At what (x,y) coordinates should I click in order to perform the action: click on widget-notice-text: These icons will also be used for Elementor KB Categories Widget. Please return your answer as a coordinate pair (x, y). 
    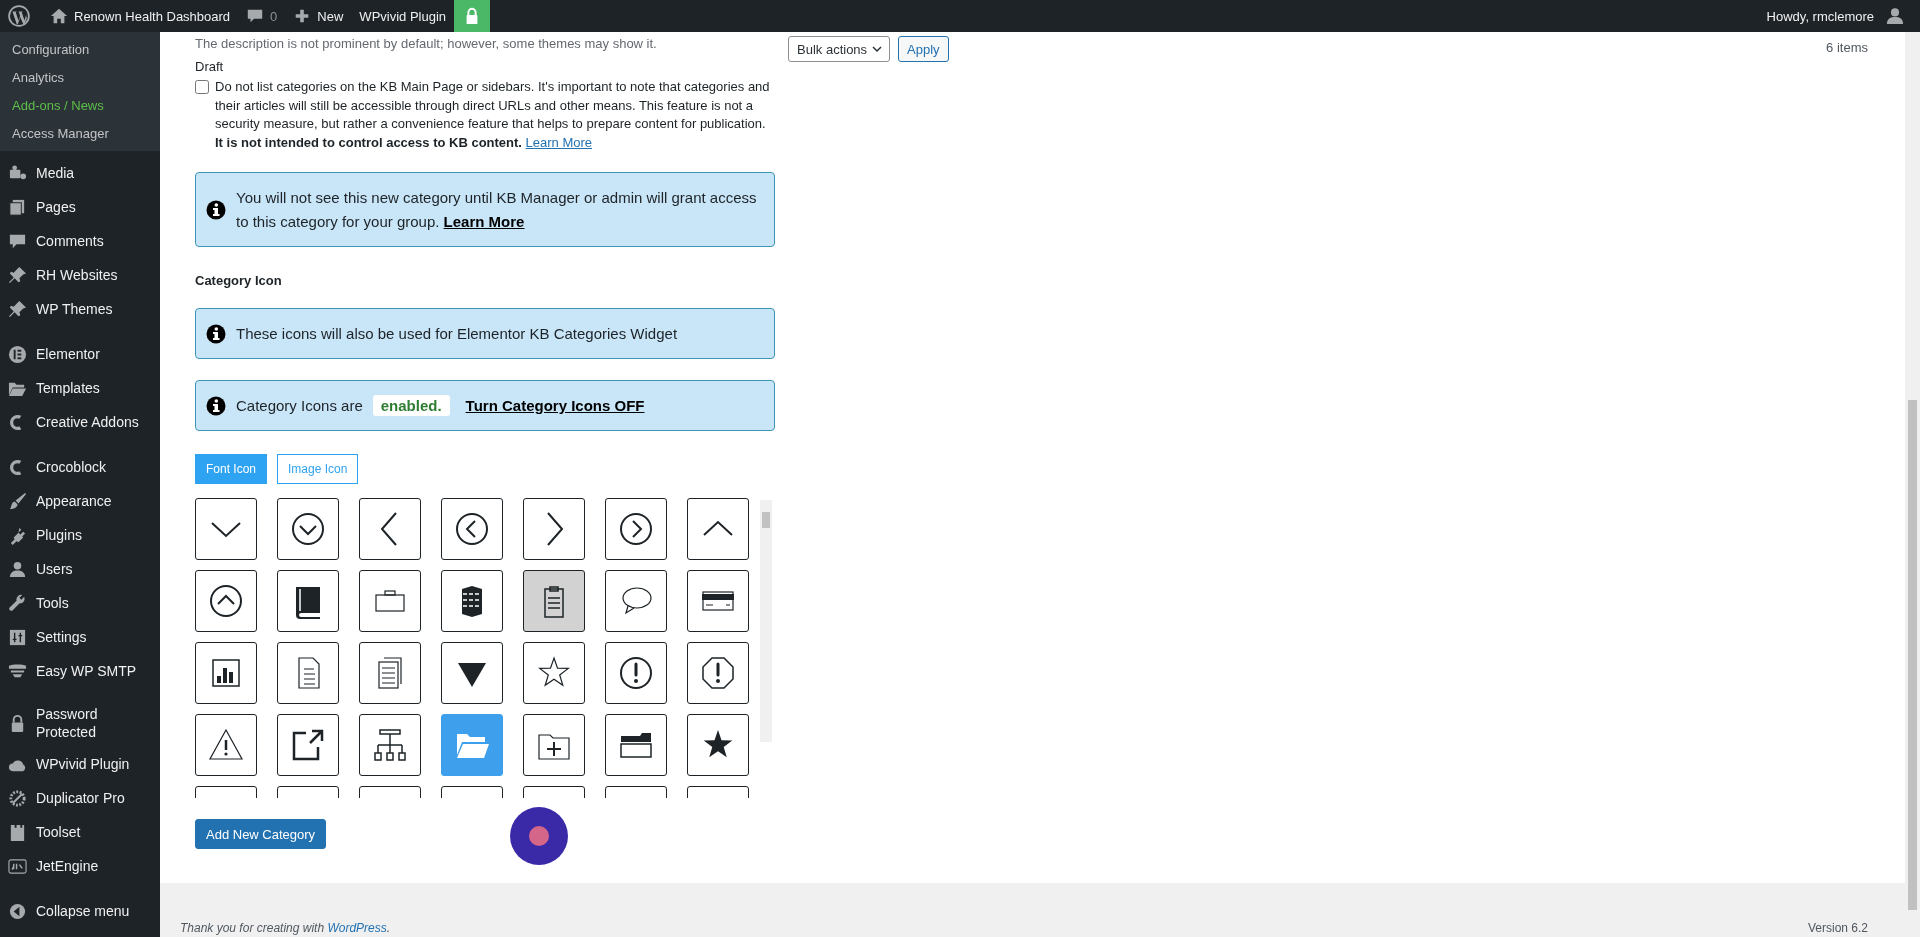
    Looking at the image, I should click on (457, 333).